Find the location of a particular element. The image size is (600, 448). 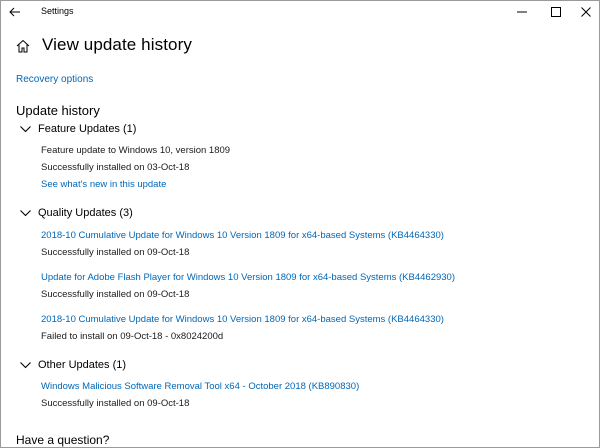

maximize-icon is located at coordinates (556, 12).